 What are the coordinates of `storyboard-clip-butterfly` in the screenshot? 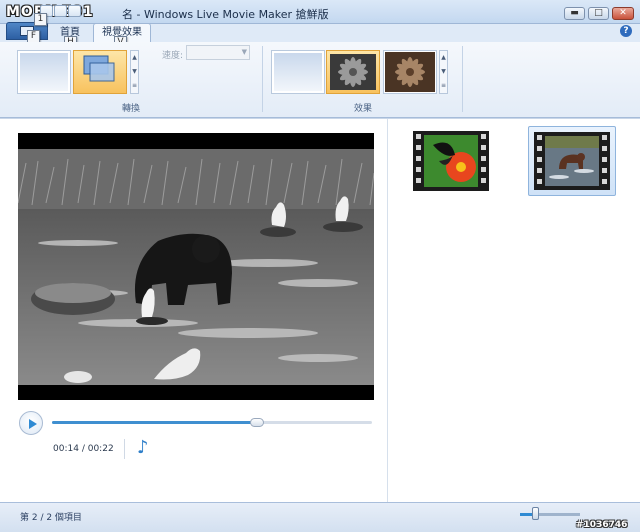 It's located at (451, 162).